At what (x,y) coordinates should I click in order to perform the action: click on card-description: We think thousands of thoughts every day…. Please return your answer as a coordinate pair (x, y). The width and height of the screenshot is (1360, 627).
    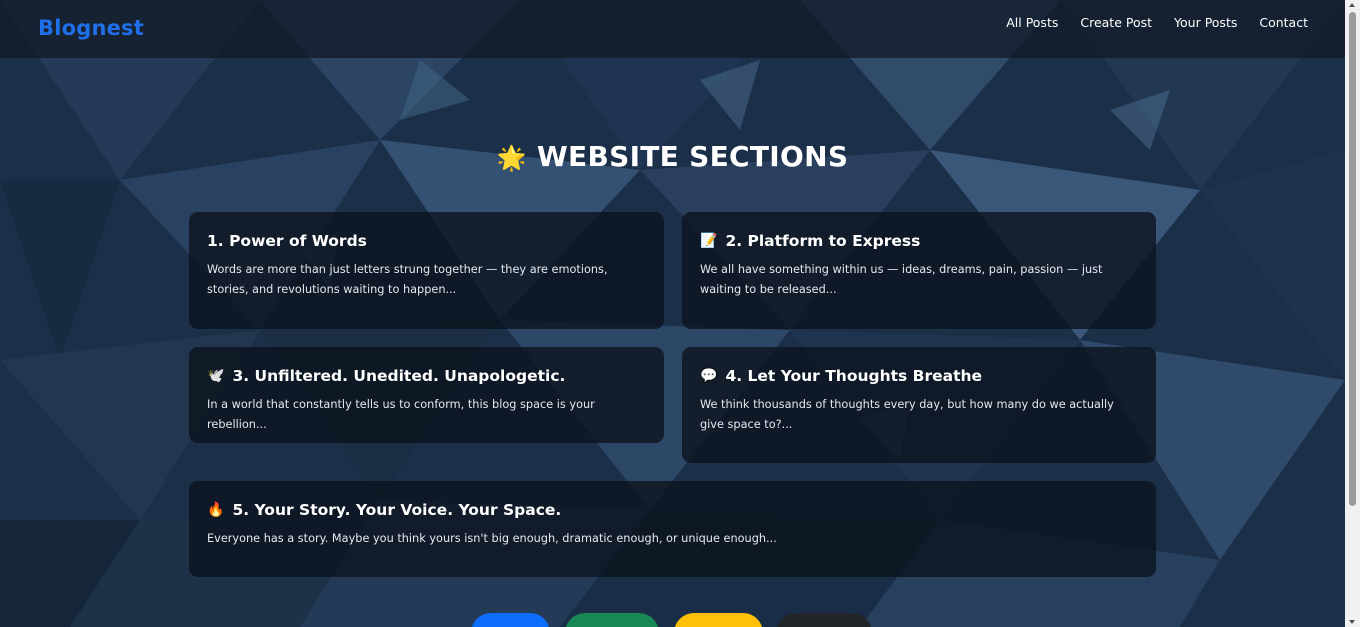
    Looking at the image, I should click on (907, 414).